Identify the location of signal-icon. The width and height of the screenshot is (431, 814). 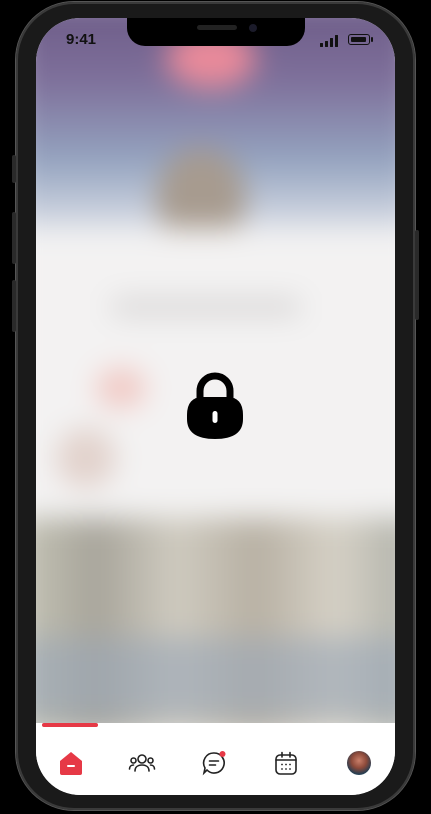
(329, 41).